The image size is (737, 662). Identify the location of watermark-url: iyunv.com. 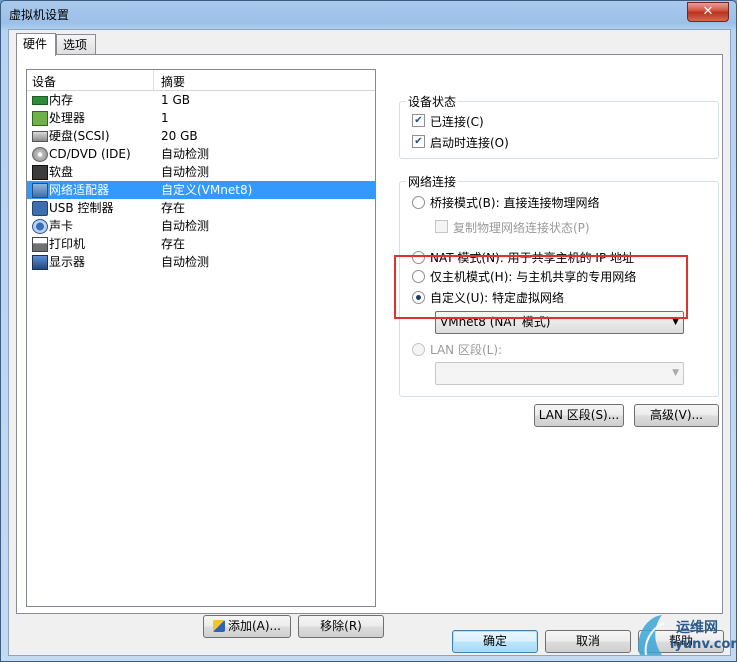
(703, 644).